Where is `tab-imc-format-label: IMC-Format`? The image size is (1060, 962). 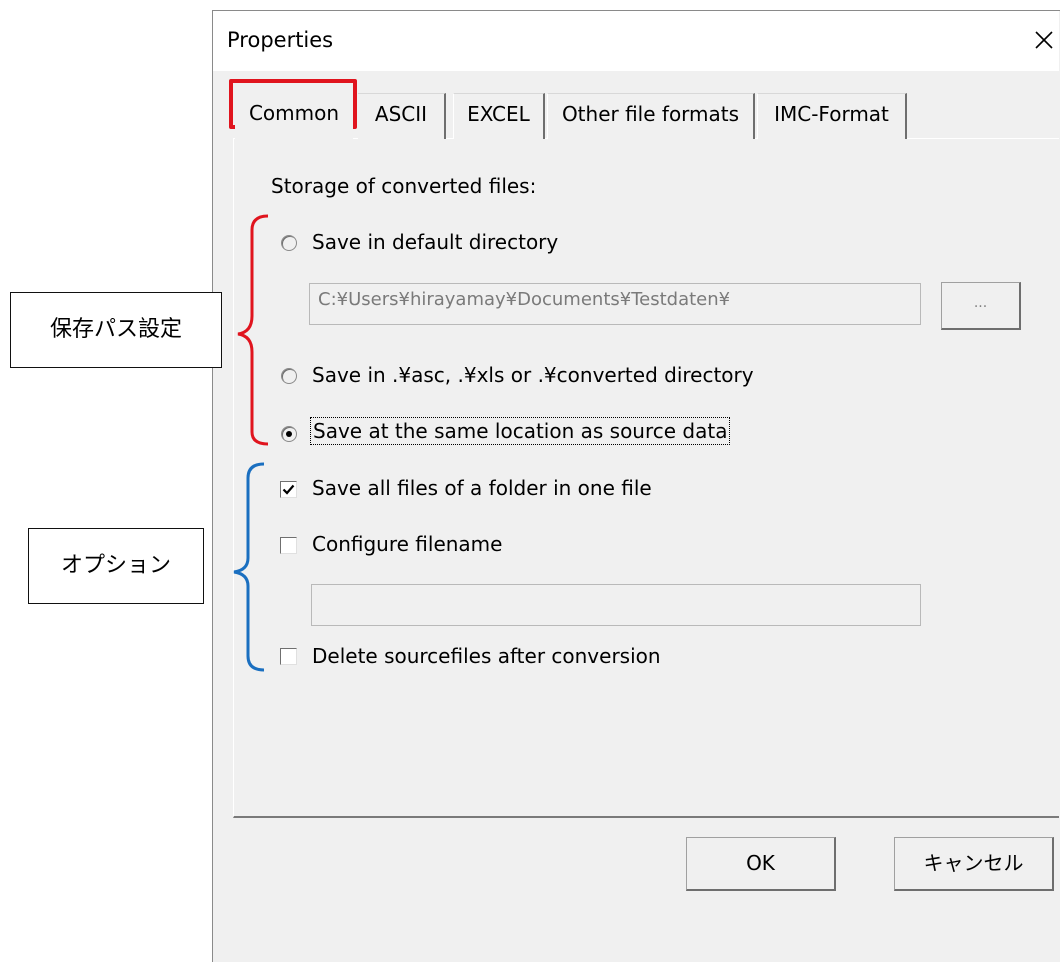 tab-imc-format-label: IMC-Format is located at coordinates (831, 114).